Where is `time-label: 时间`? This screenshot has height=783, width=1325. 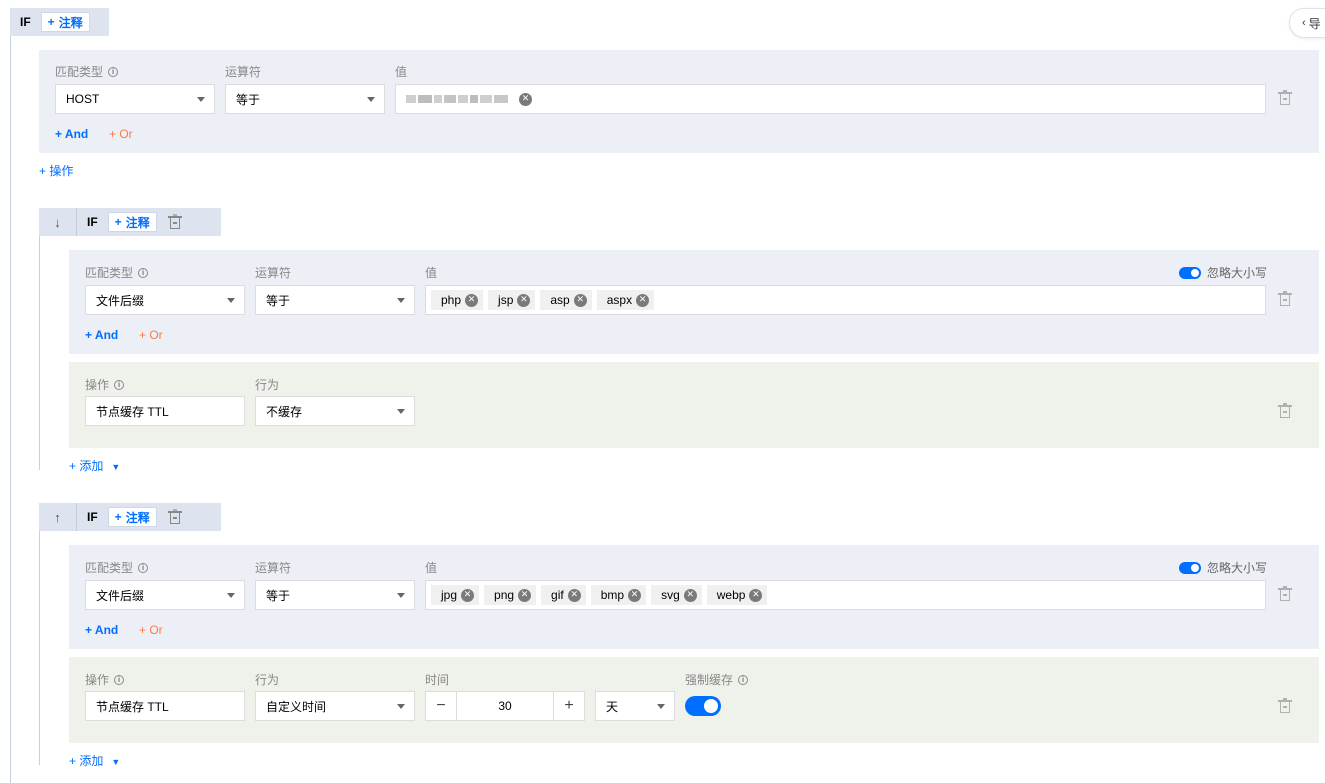
time-label: 时间 is located at coordinates (437, 680).